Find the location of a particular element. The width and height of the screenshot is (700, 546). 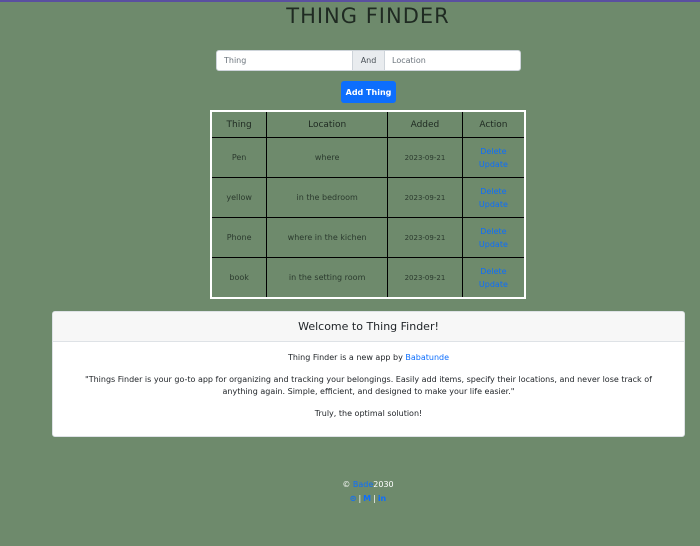

cell-location: where is located at coordinates (327, 157).